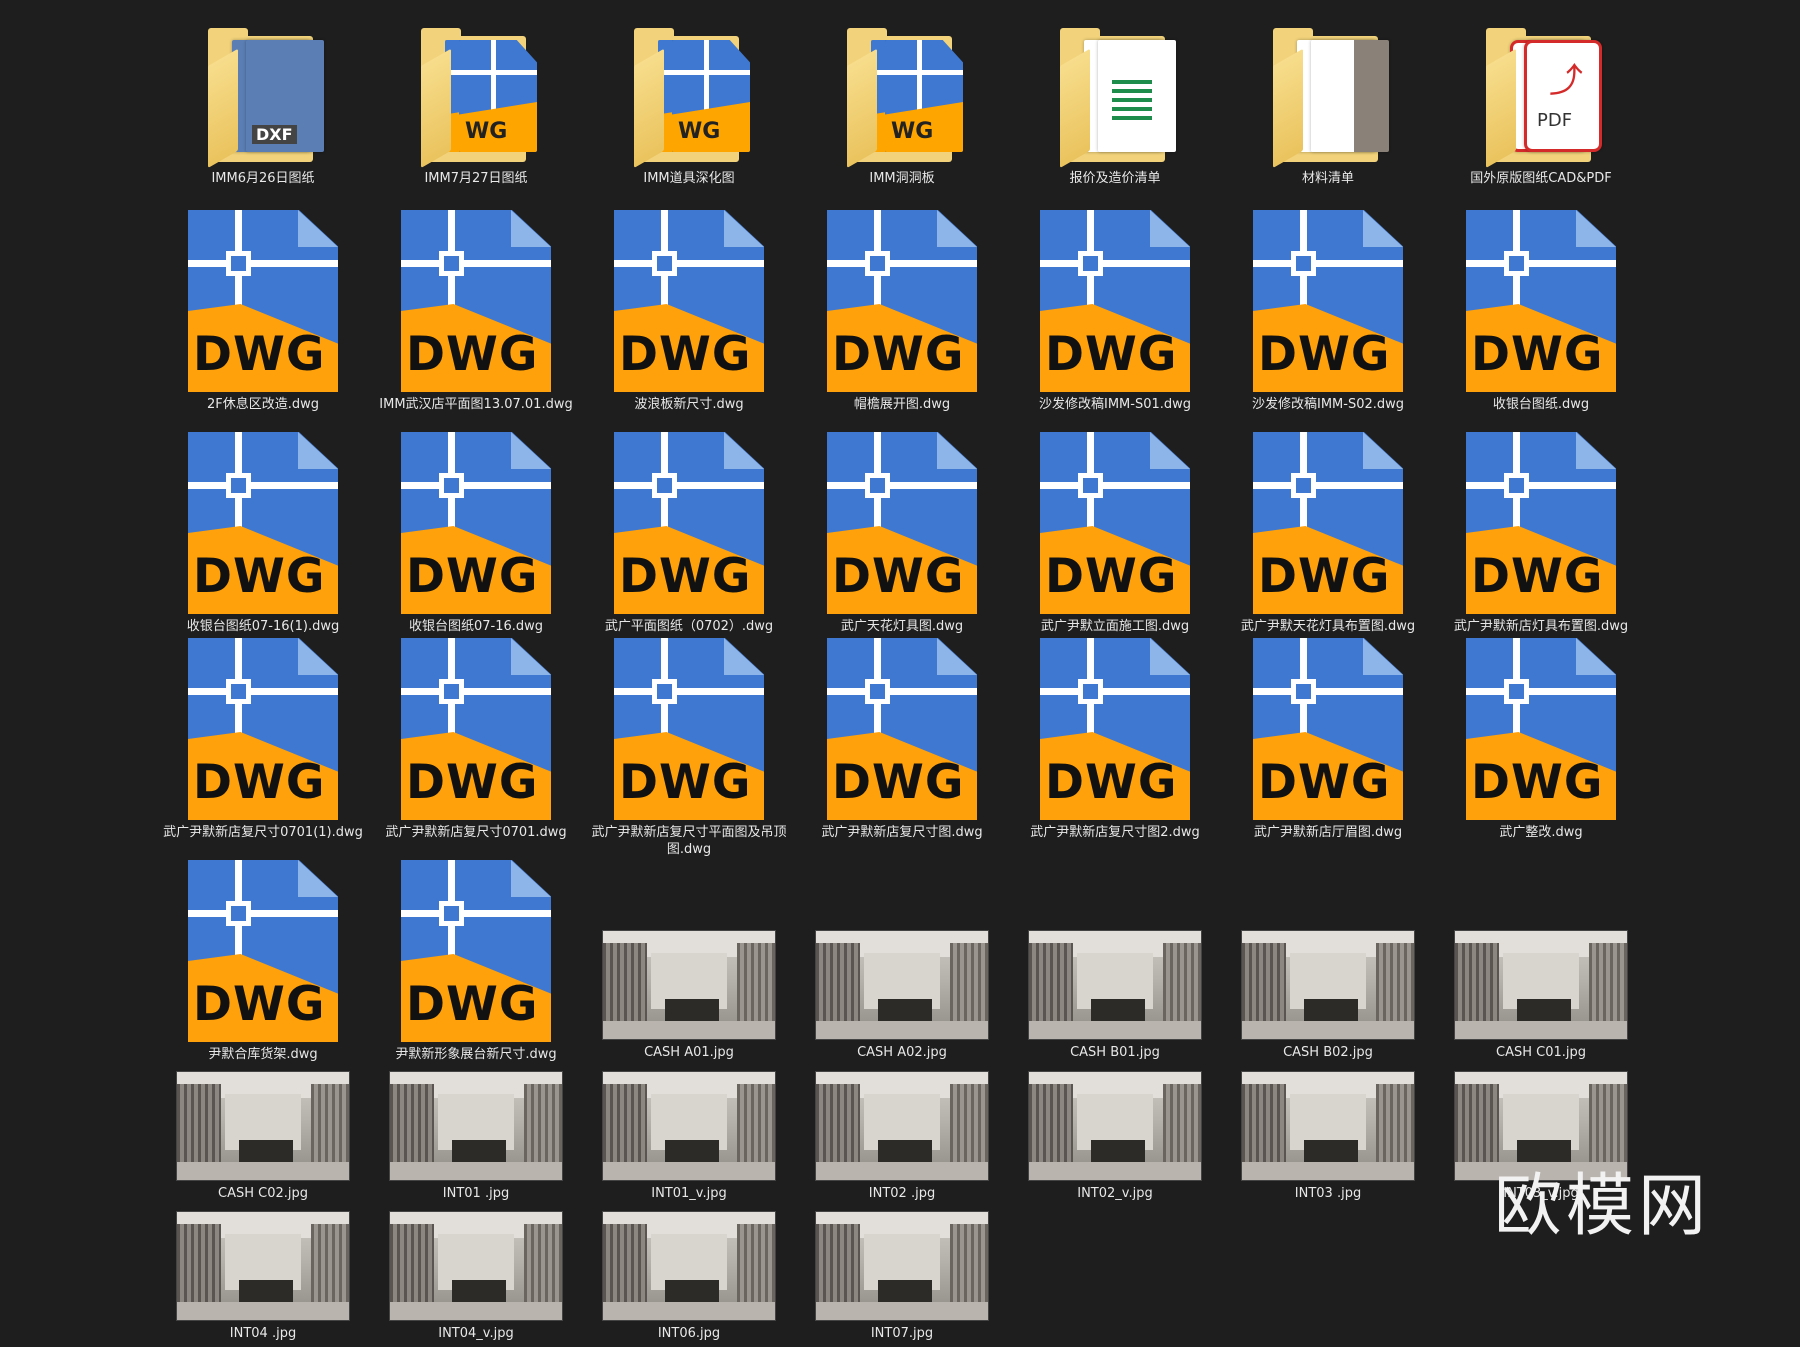 The width and height of the screenshot is (1800, 1347). Describe the element at coordinates (476, 1333) in the screenshot. I see `file-label: INT04_v.jpg` at that location.